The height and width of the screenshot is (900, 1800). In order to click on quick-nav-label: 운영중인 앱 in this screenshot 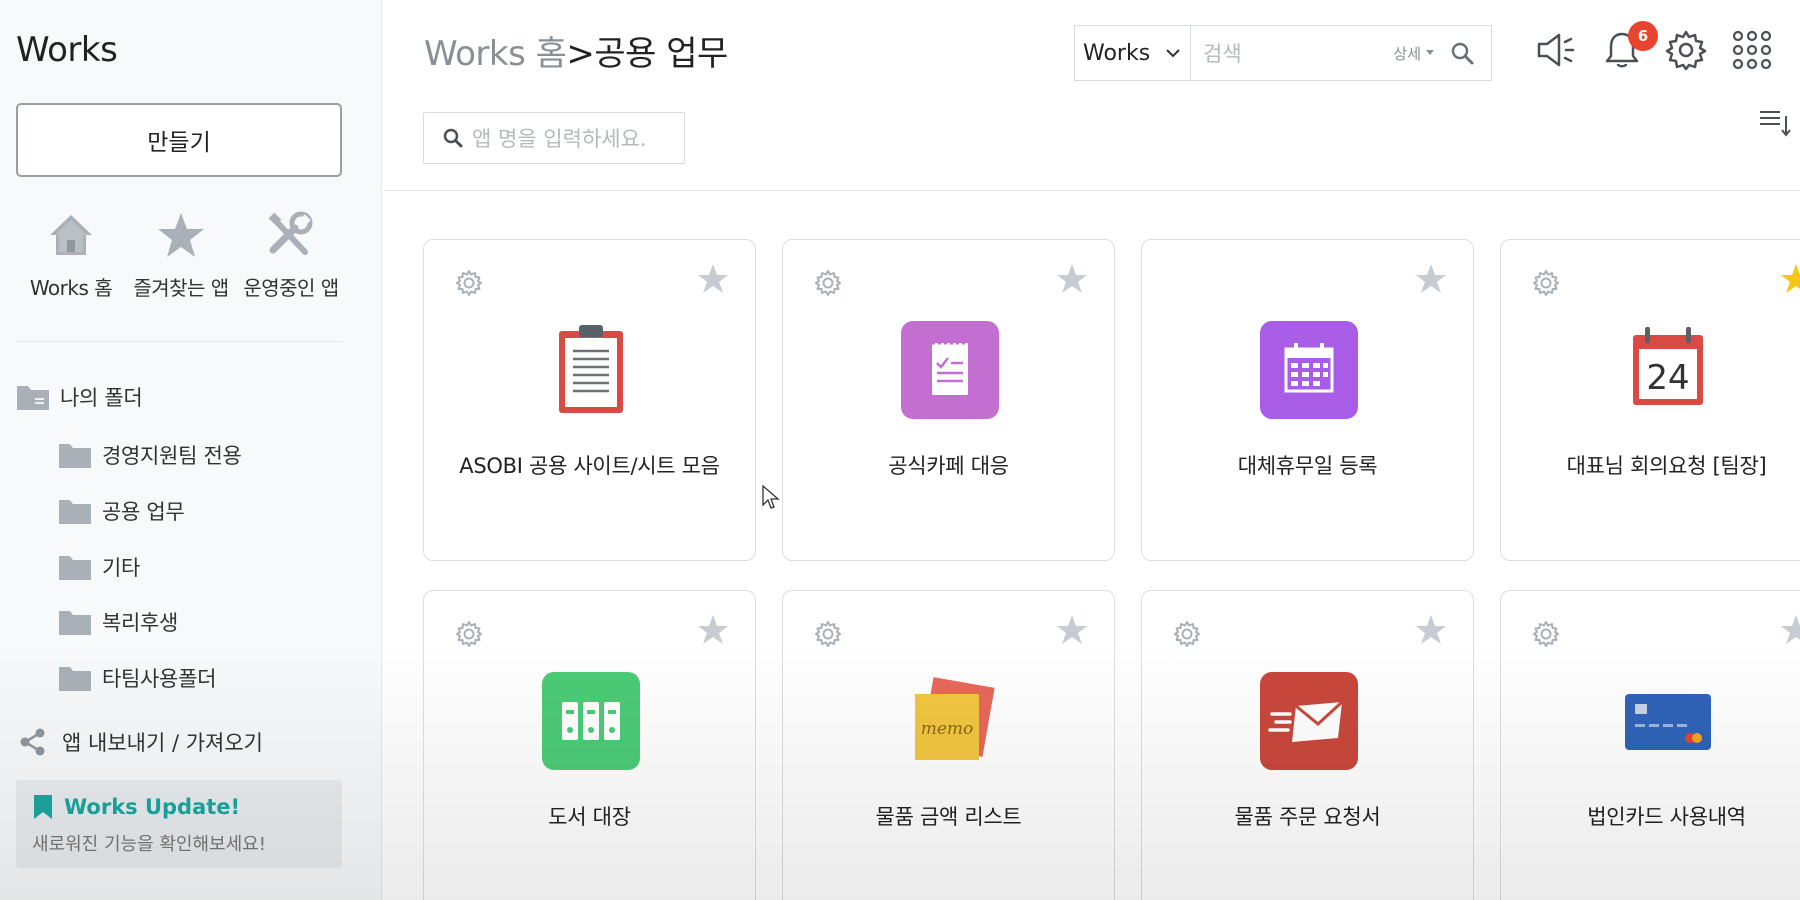, I will do `click(291, 288)`.